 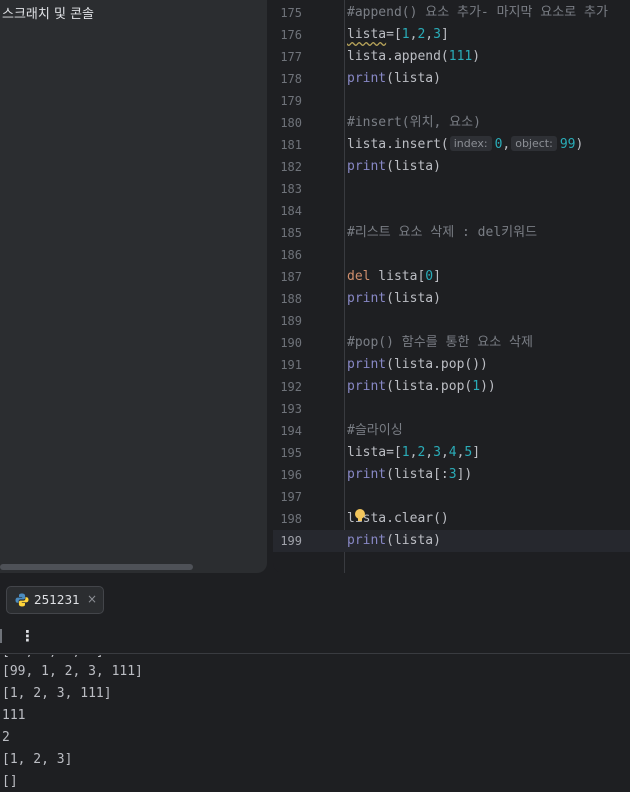 I want to click on console-line-partial: [ , , , ], so click(x=53, y=658).